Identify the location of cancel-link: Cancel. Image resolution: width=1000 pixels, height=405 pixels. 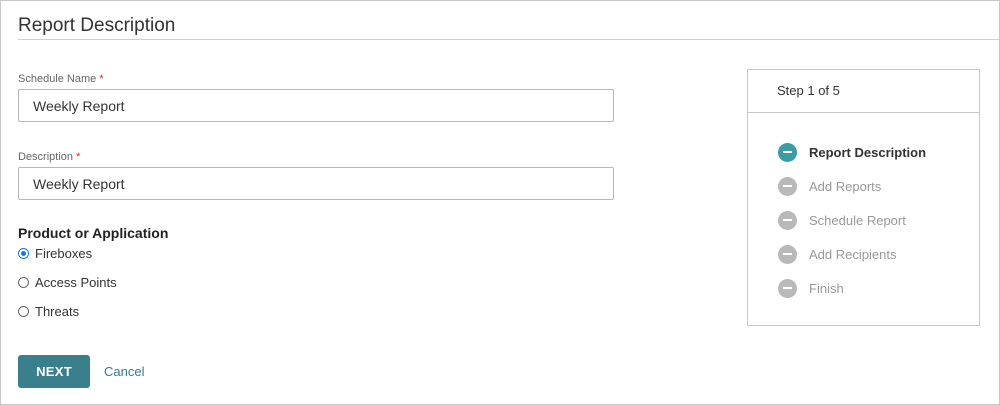
(124, 371).